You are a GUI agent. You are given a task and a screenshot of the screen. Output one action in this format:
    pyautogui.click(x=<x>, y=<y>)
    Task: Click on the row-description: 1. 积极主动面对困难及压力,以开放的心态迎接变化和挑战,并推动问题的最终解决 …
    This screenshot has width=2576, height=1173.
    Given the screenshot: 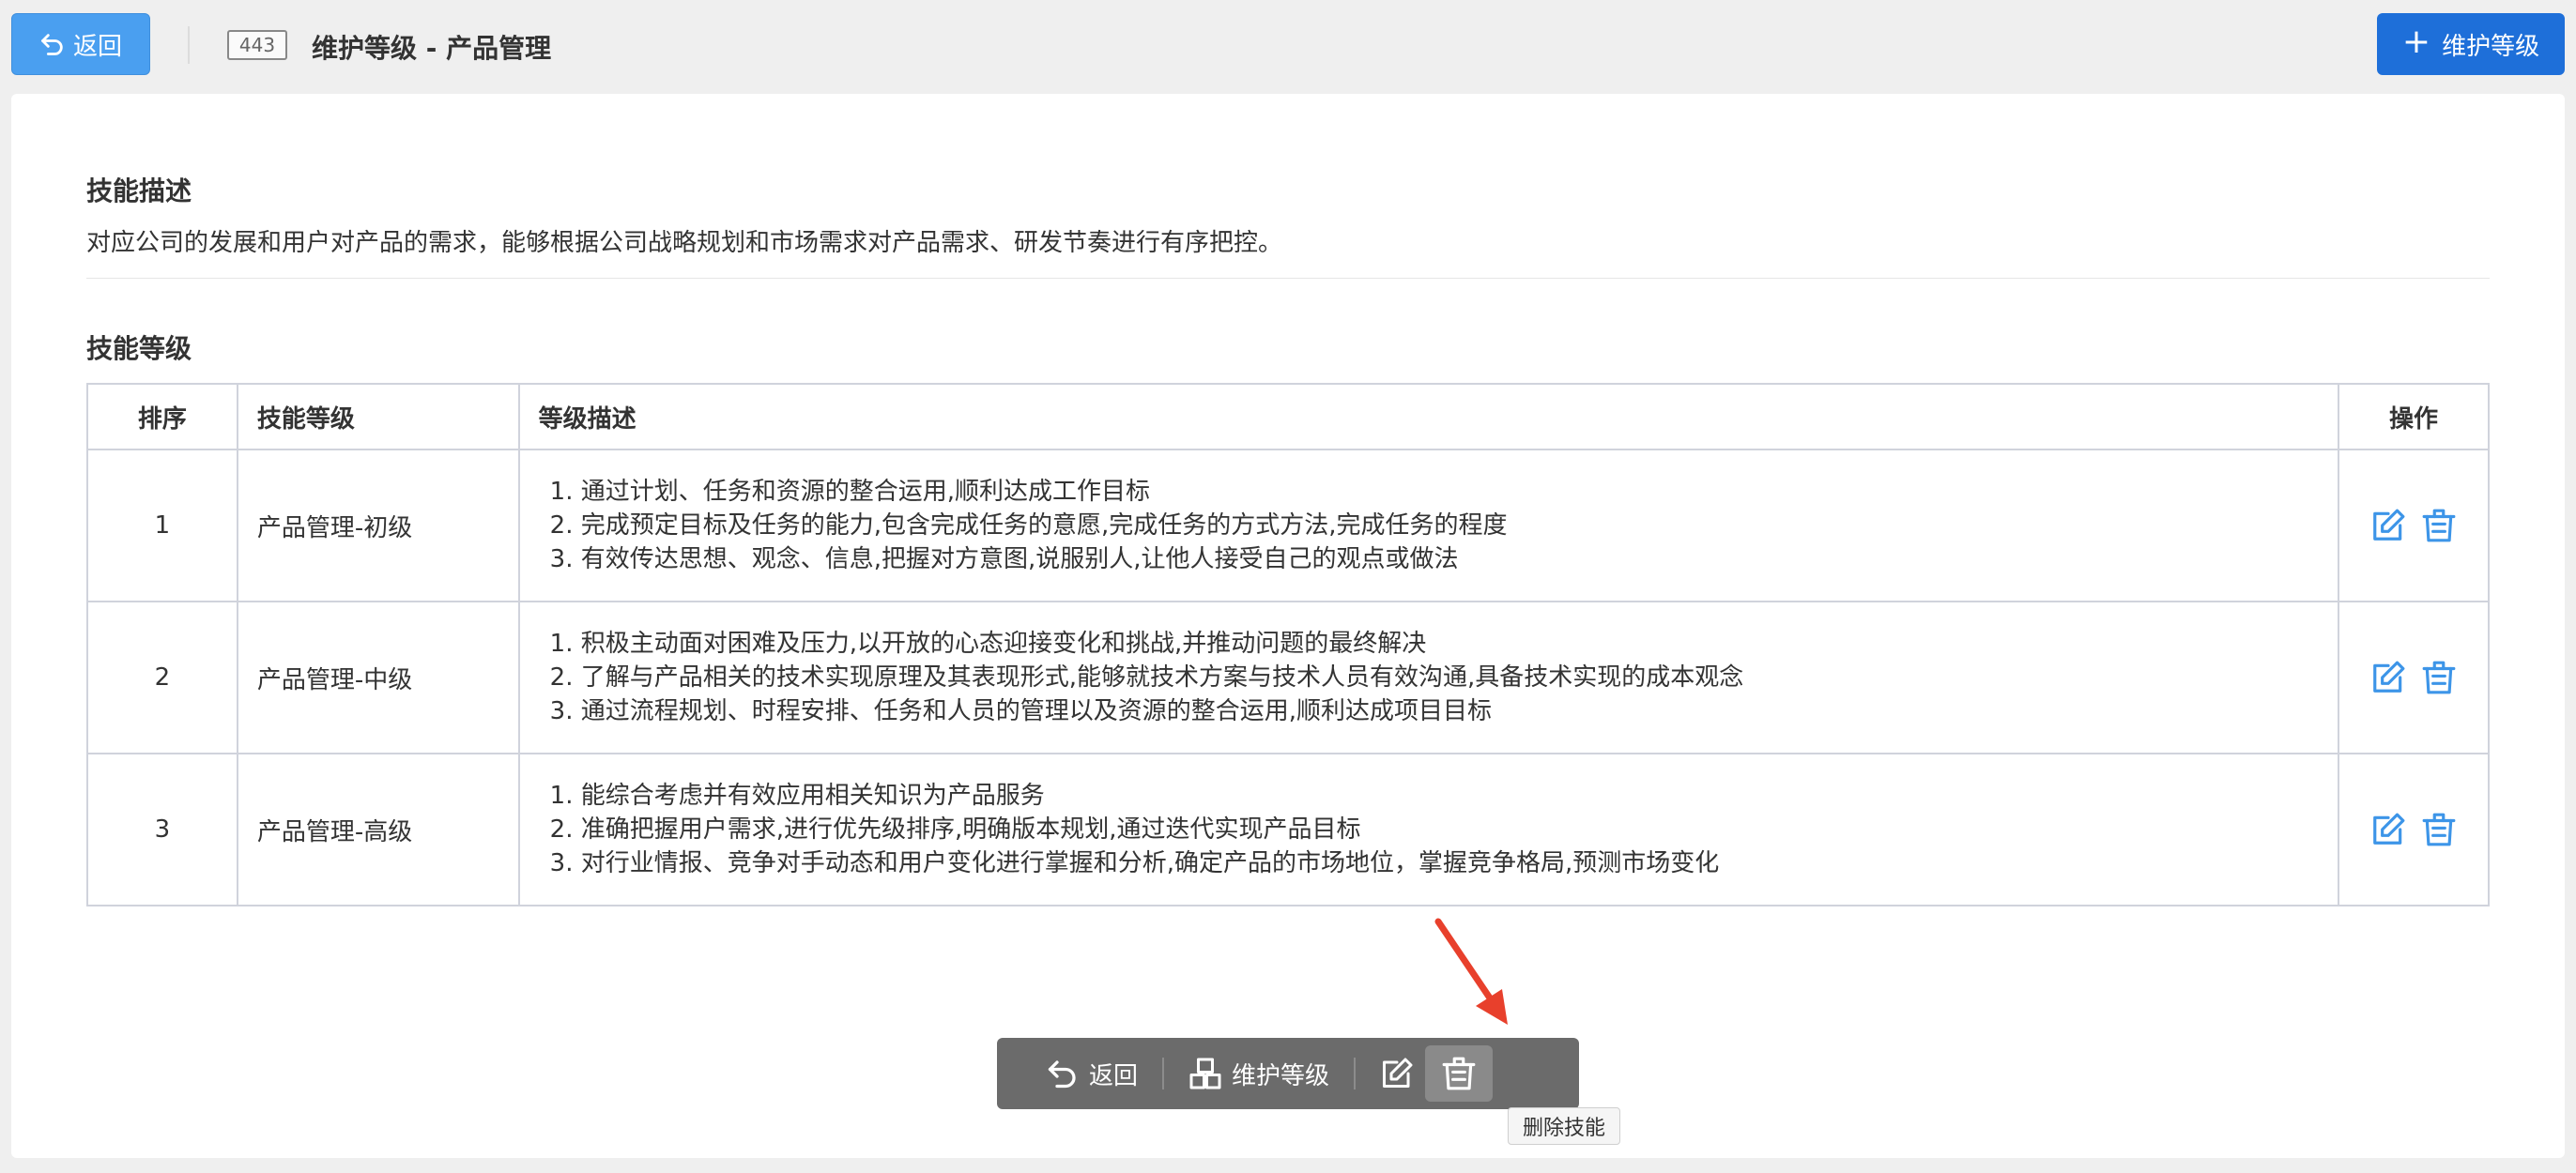 What is the action you would take?
    pyautogui.click(x=1429, y=678)
    